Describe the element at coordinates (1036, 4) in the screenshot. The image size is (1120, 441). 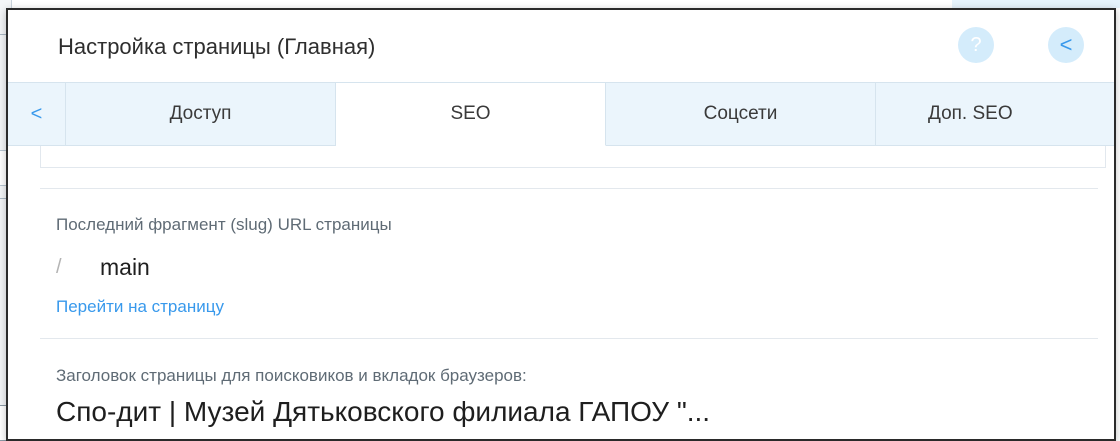
I see `background-highlight` at that location.